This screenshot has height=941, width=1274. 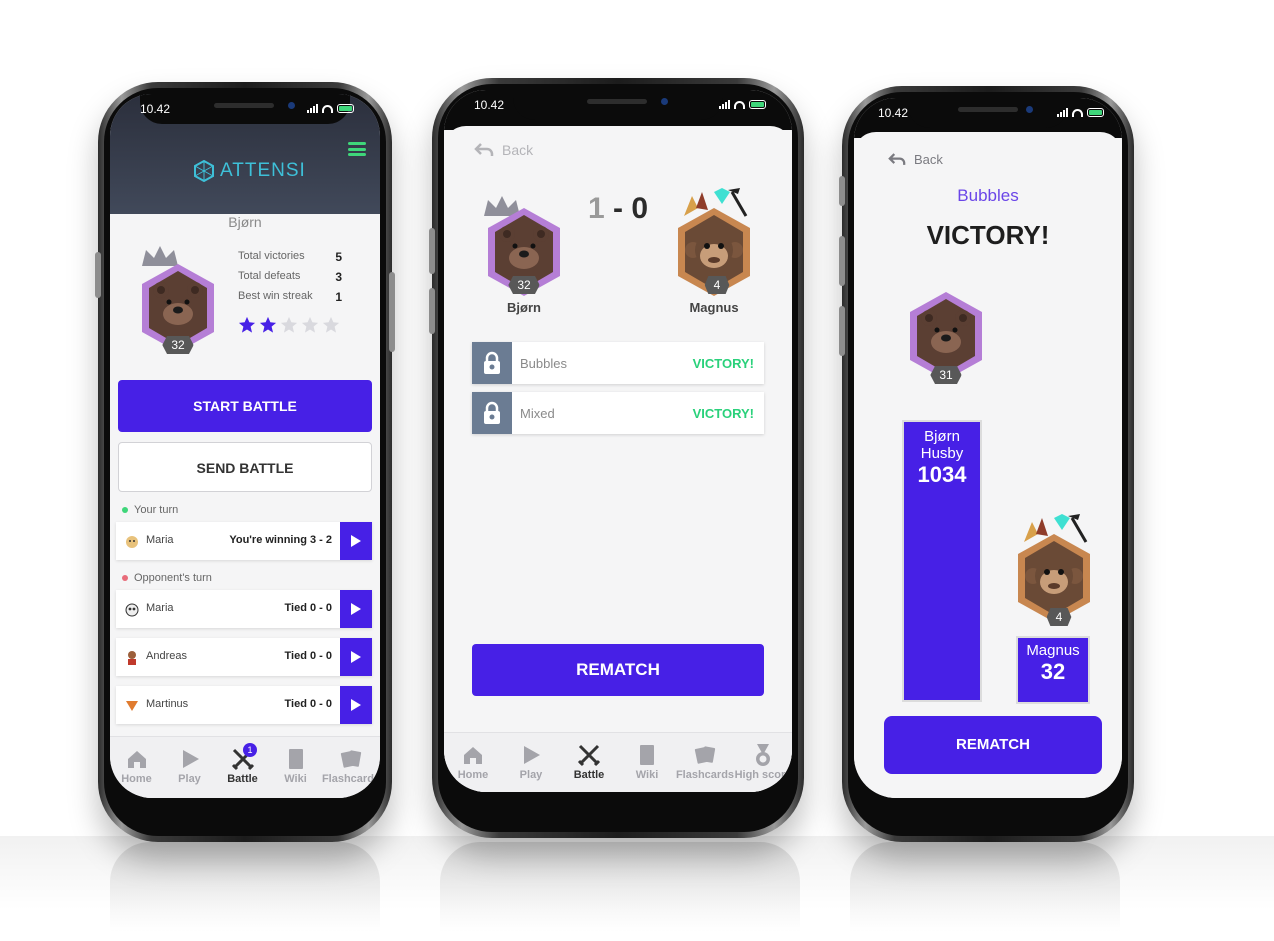 What do you see at coordinates (263, 170) in the screenshot?
I see `brand-name: ATTENSI` at bounding box center [263, 170].